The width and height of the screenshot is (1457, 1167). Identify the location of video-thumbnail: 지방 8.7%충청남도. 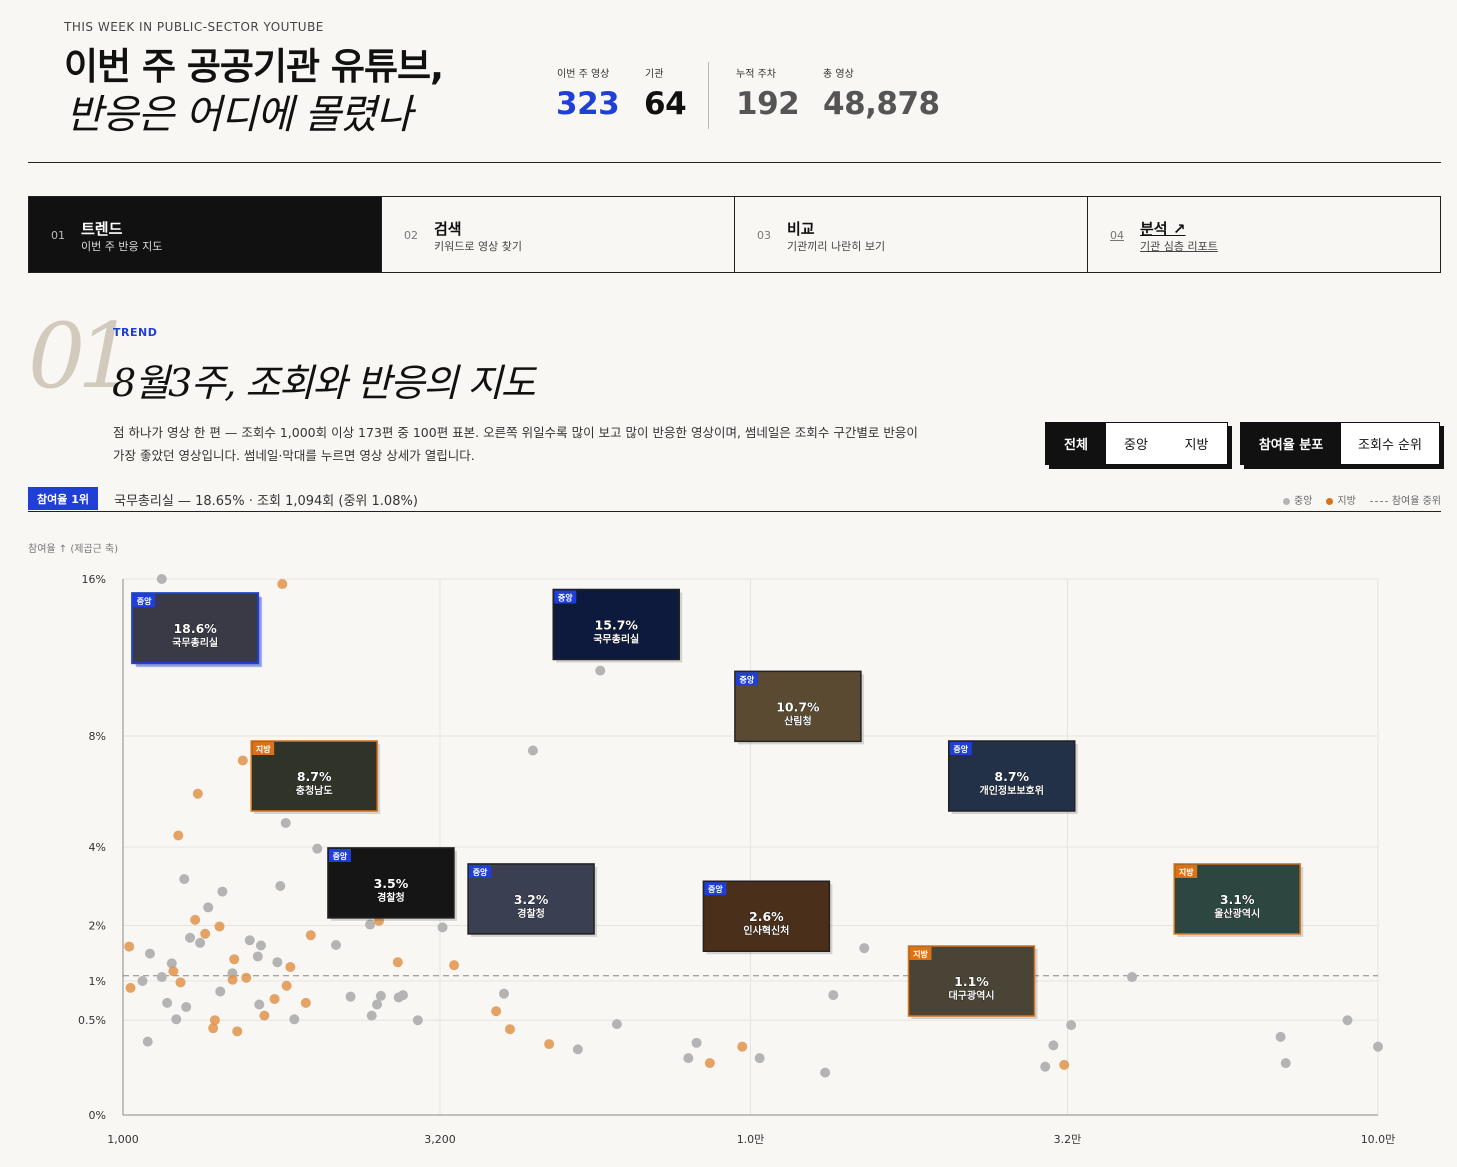
(315, 777).